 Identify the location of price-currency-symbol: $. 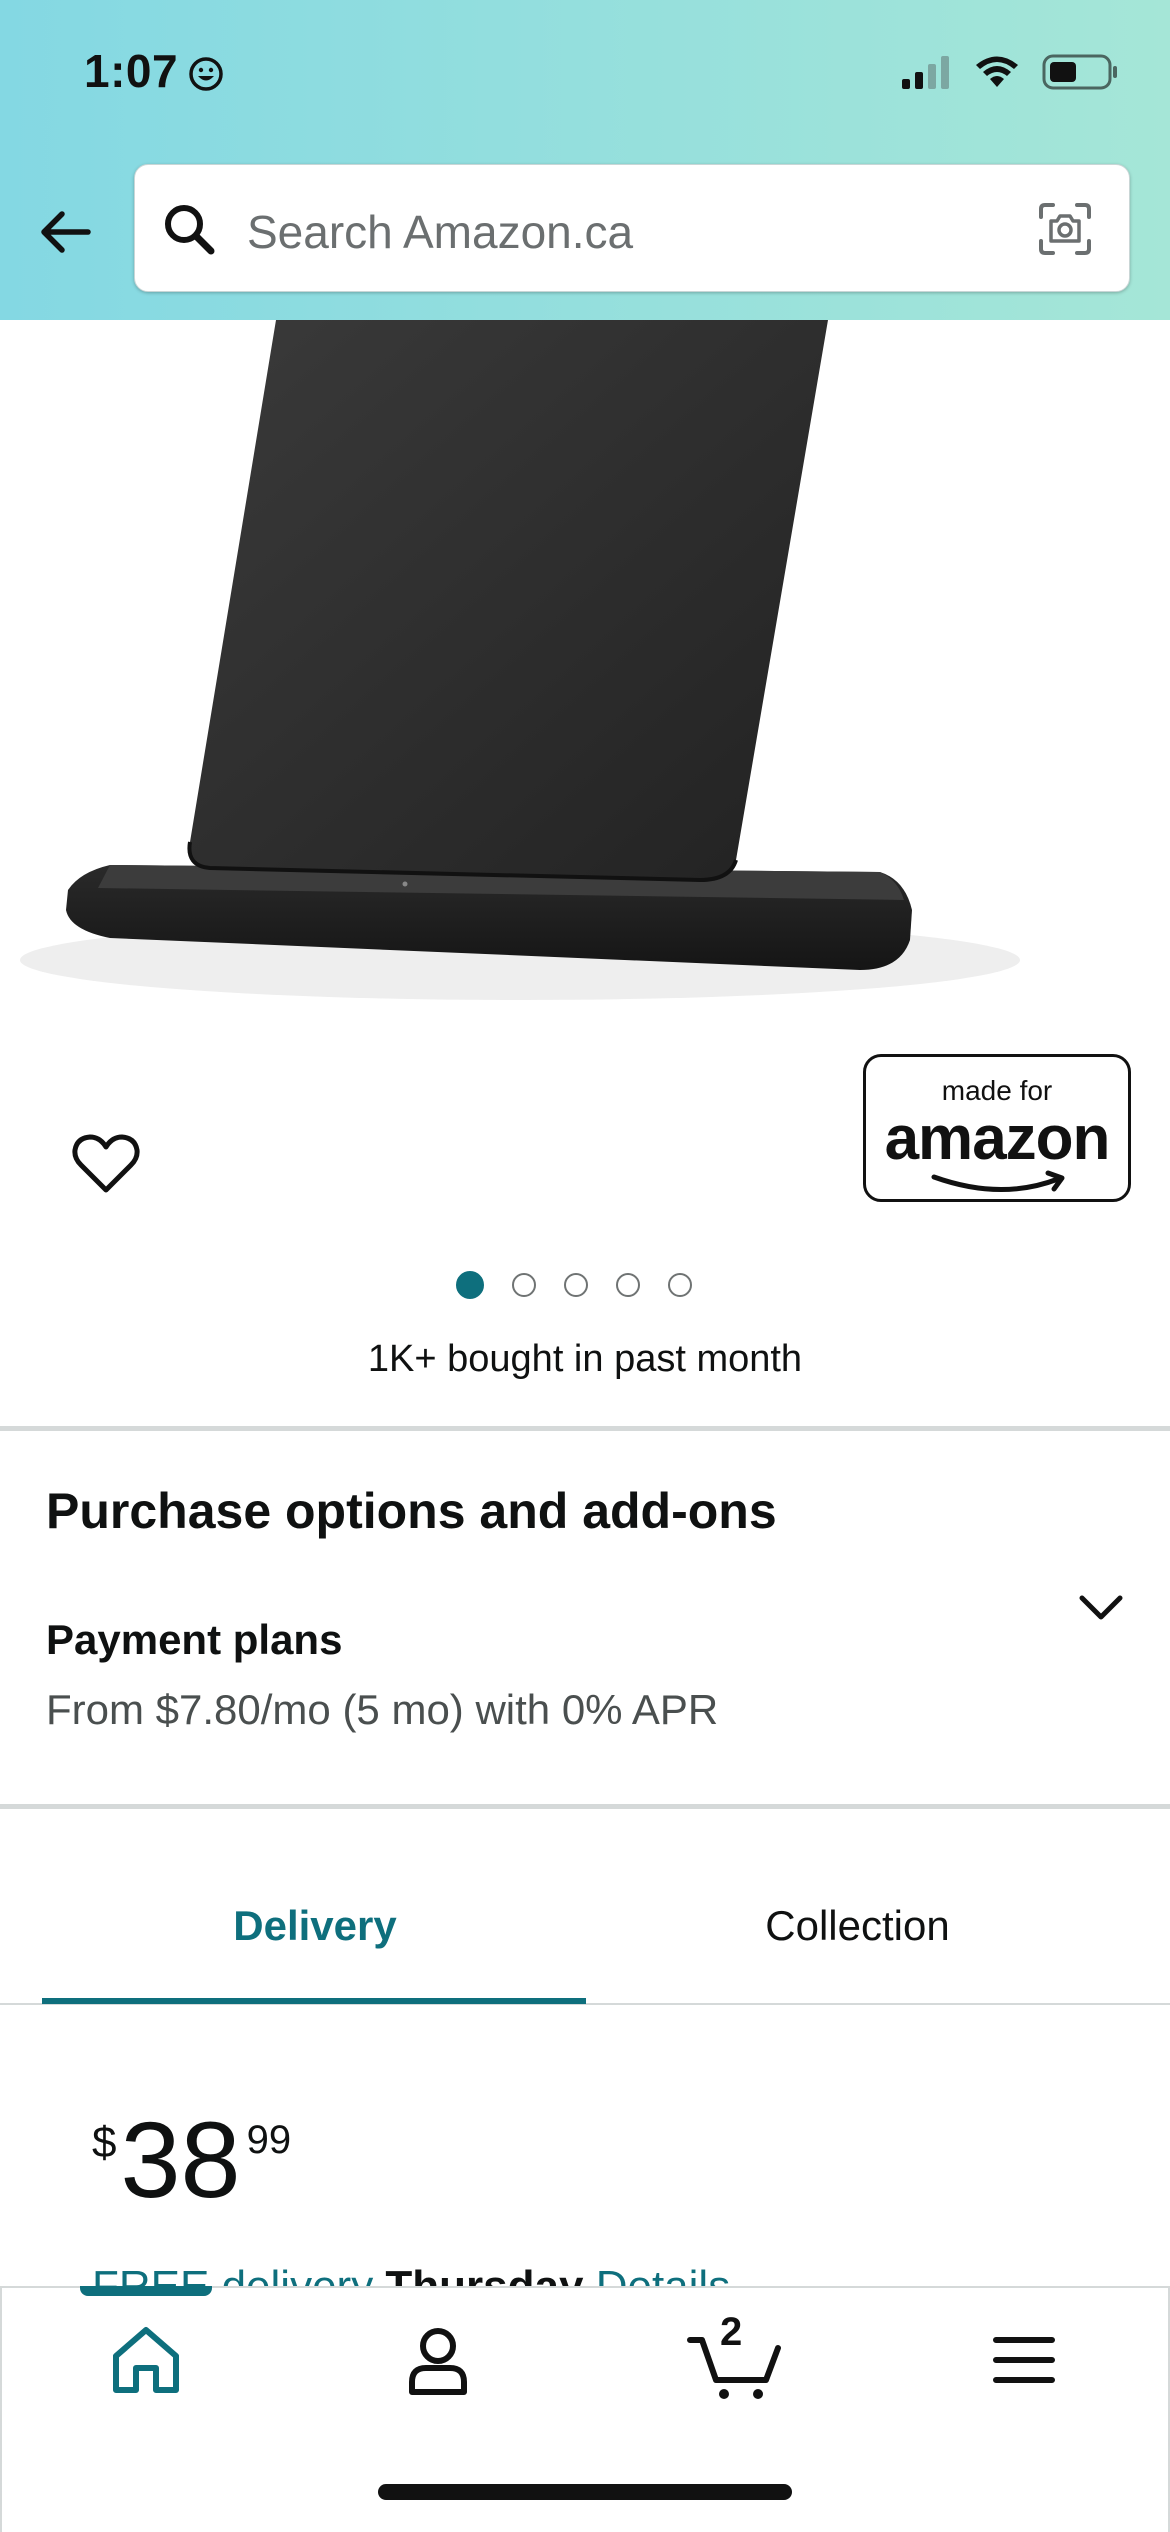
(104, 2142).